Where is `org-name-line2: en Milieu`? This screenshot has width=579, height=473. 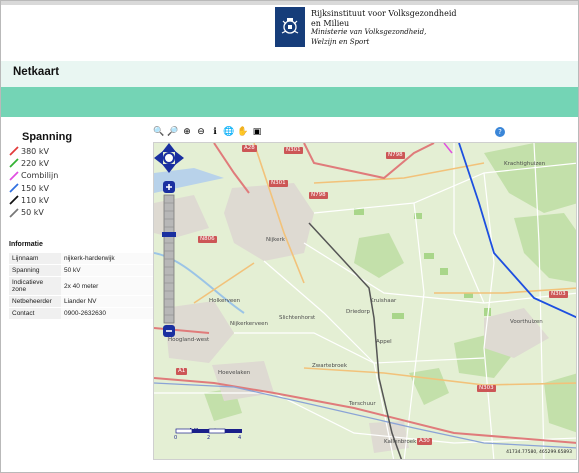 org-name-line2: en Milieu is located at coordinates (330, 23).